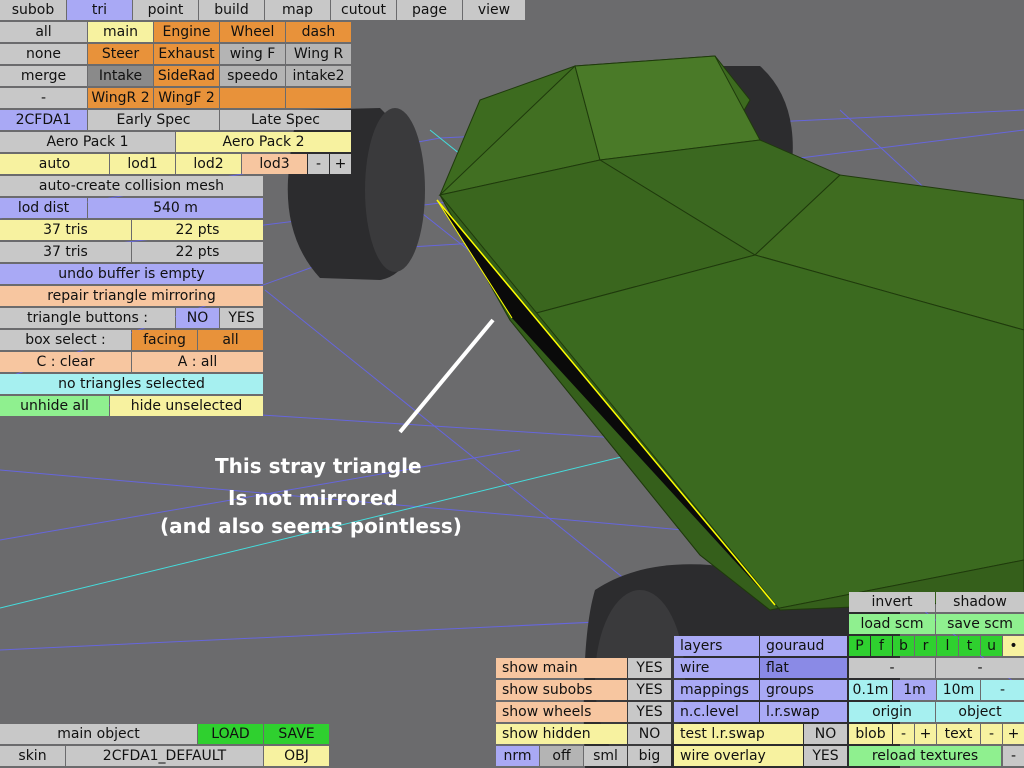  Describe the element at coordinates (208, 164) in the screenshot. I see `lod-2: lod2` at that location.